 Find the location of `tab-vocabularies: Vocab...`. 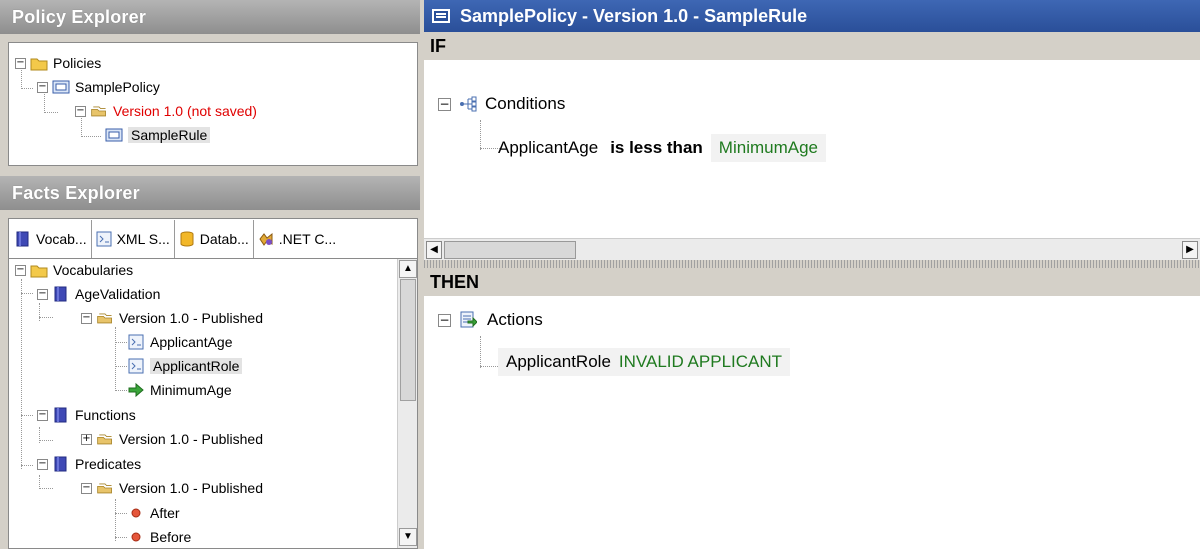

tab-vocabularies: Vocab... is located at coordinates (51, 238).